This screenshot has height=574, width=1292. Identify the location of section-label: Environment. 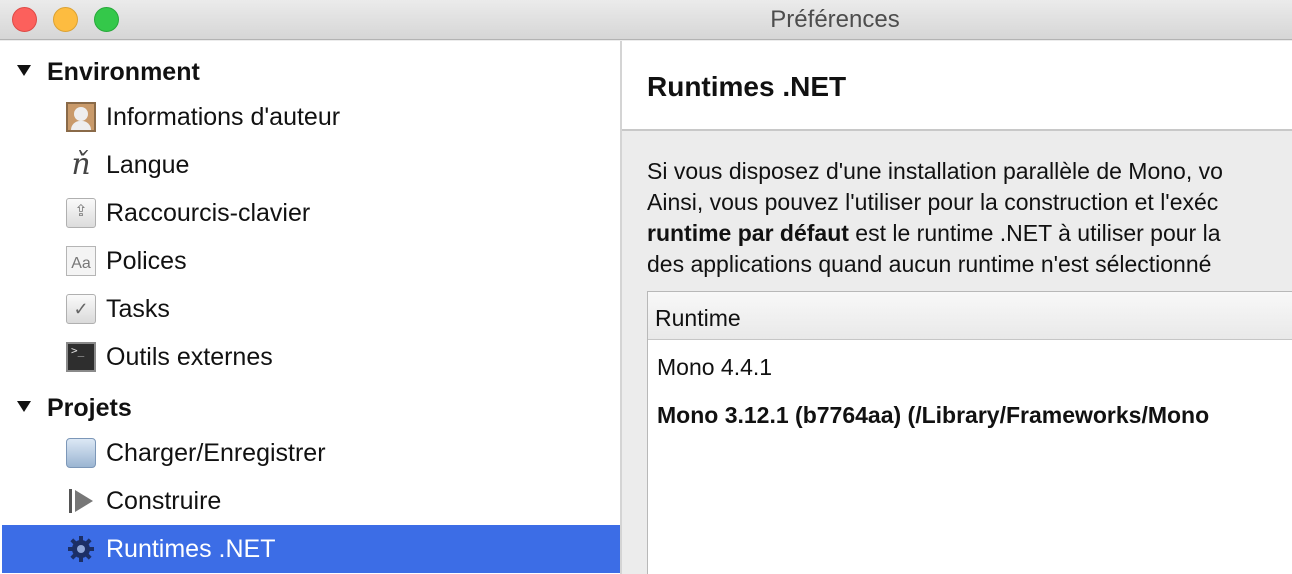
(123, 72).